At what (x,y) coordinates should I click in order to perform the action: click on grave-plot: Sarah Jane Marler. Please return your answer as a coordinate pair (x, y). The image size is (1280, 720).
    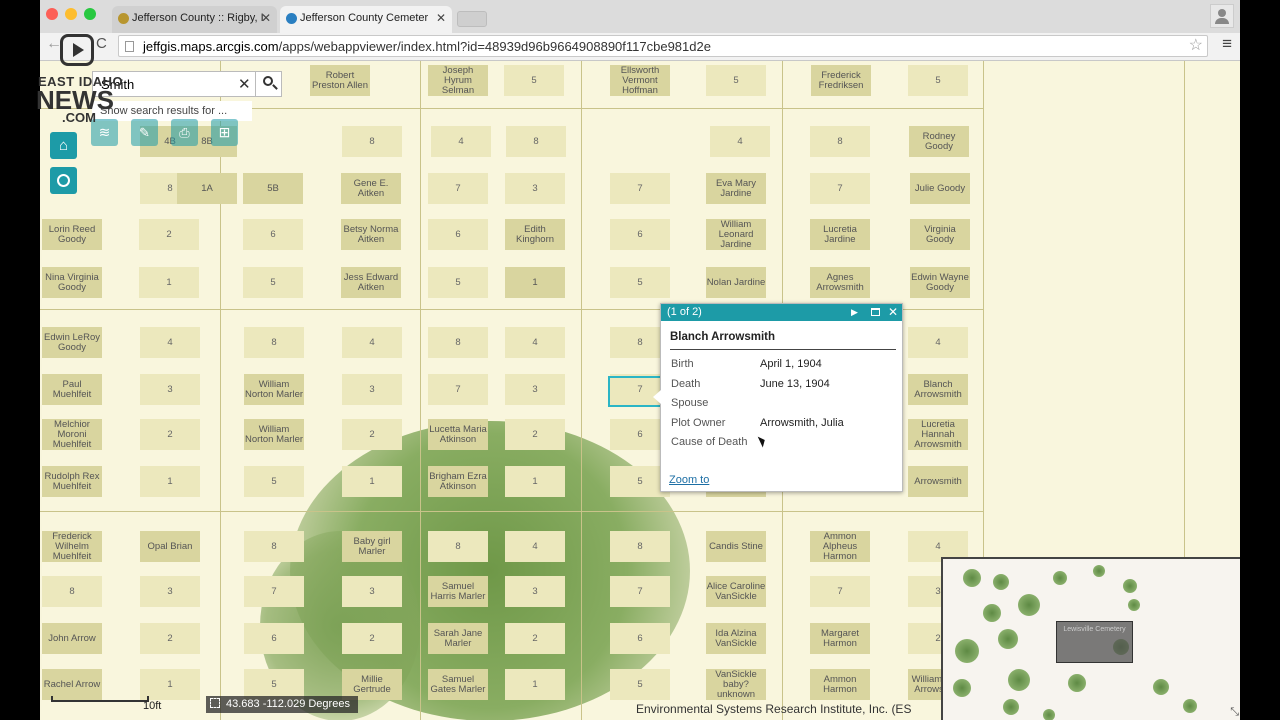
    Looking at the image, I should click on (458, 638).